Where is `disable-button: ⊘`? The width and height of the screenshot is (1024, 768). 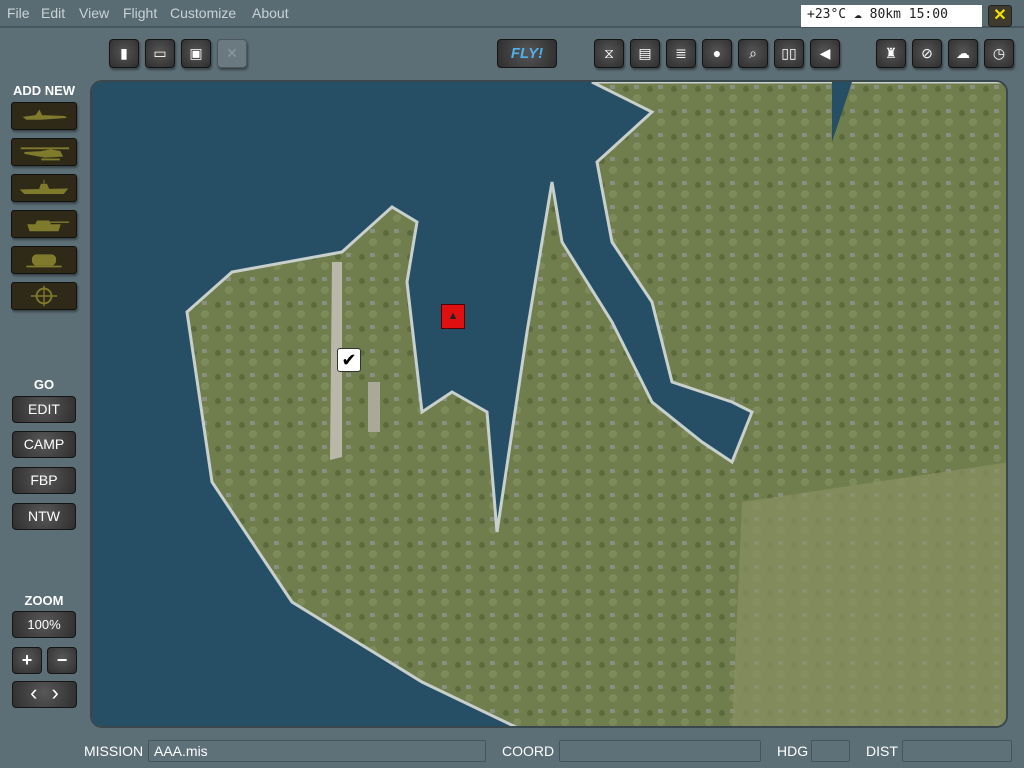
disable-button: ⊘ is located at coordinates (927, 53).